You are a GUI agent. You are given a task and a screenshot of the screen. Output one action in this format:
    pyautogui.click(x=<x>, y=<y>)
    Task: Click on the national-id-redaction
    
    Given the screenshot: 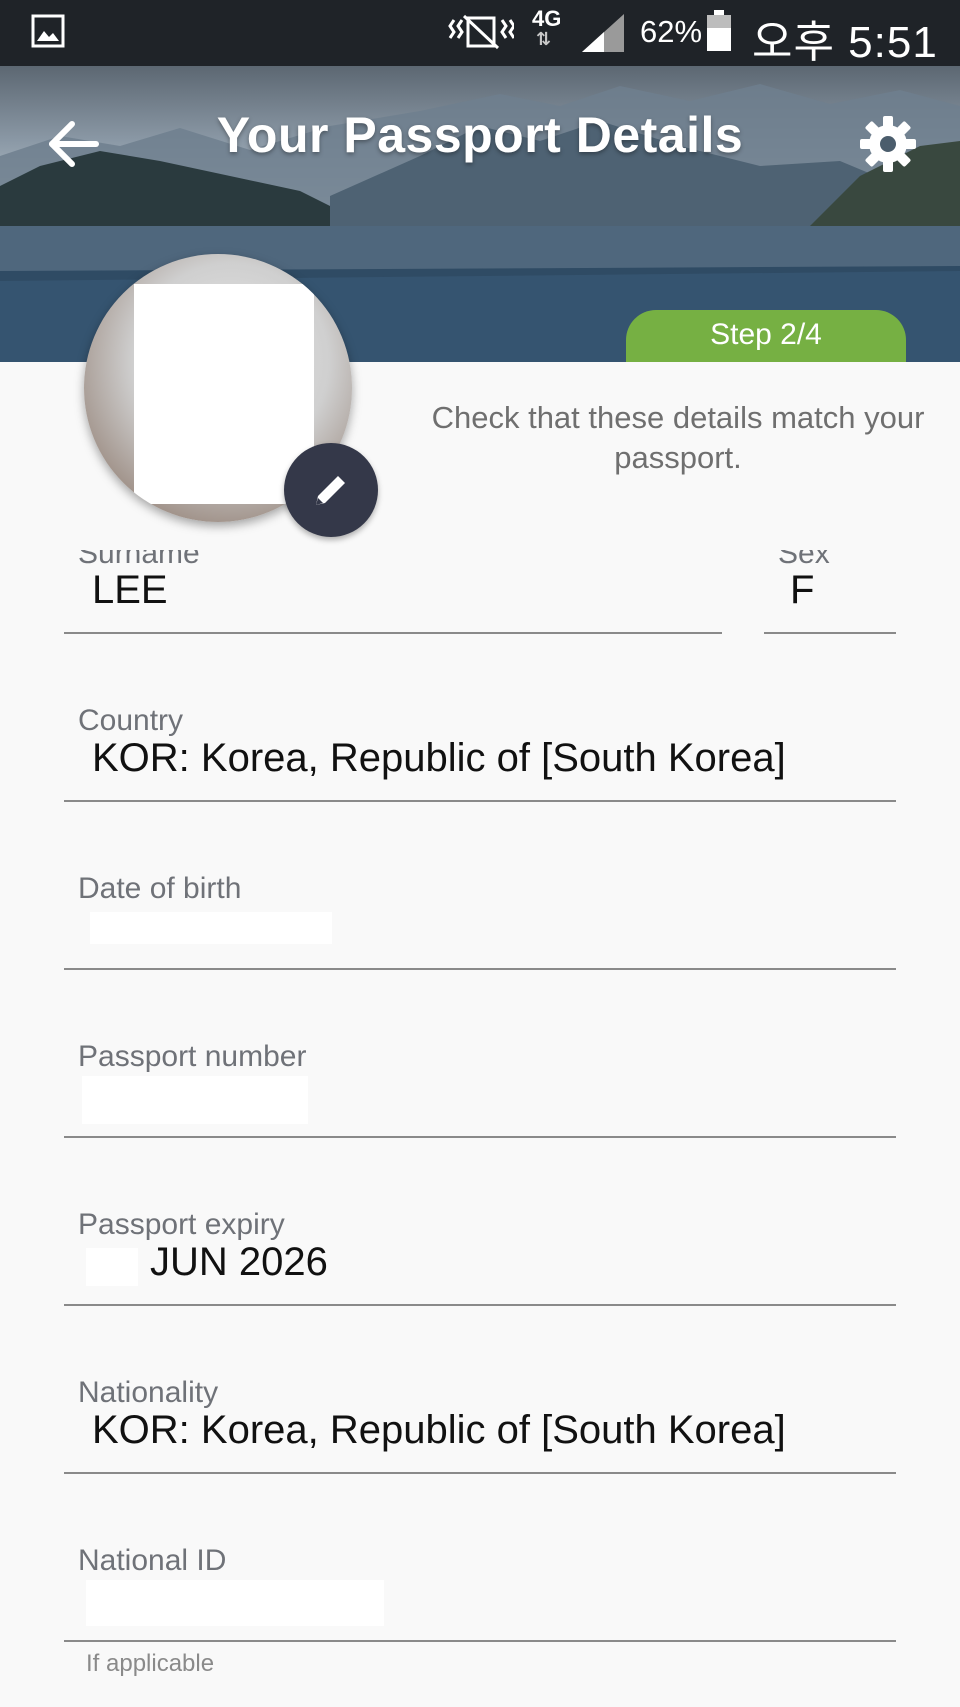 What is the action you would take?
    pyautogui.click(x=235, y=1603)
    